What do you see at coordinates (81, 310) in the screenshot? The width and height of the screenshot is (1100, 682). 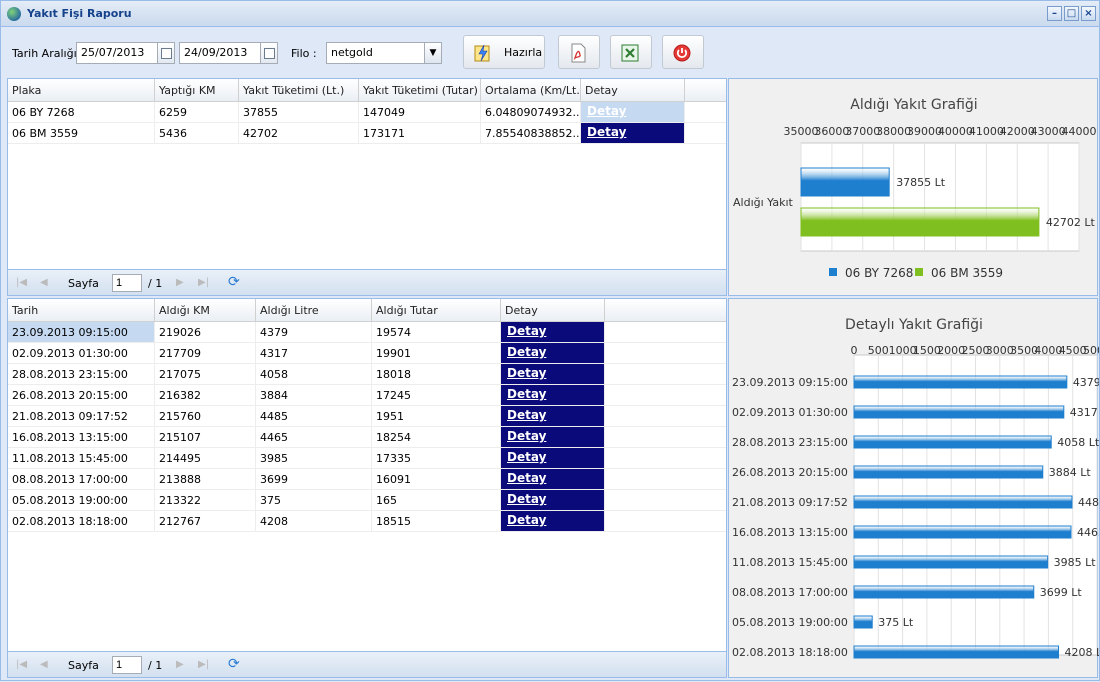 I see `column-header-date: Tarih` at bounding box center [81, 310].